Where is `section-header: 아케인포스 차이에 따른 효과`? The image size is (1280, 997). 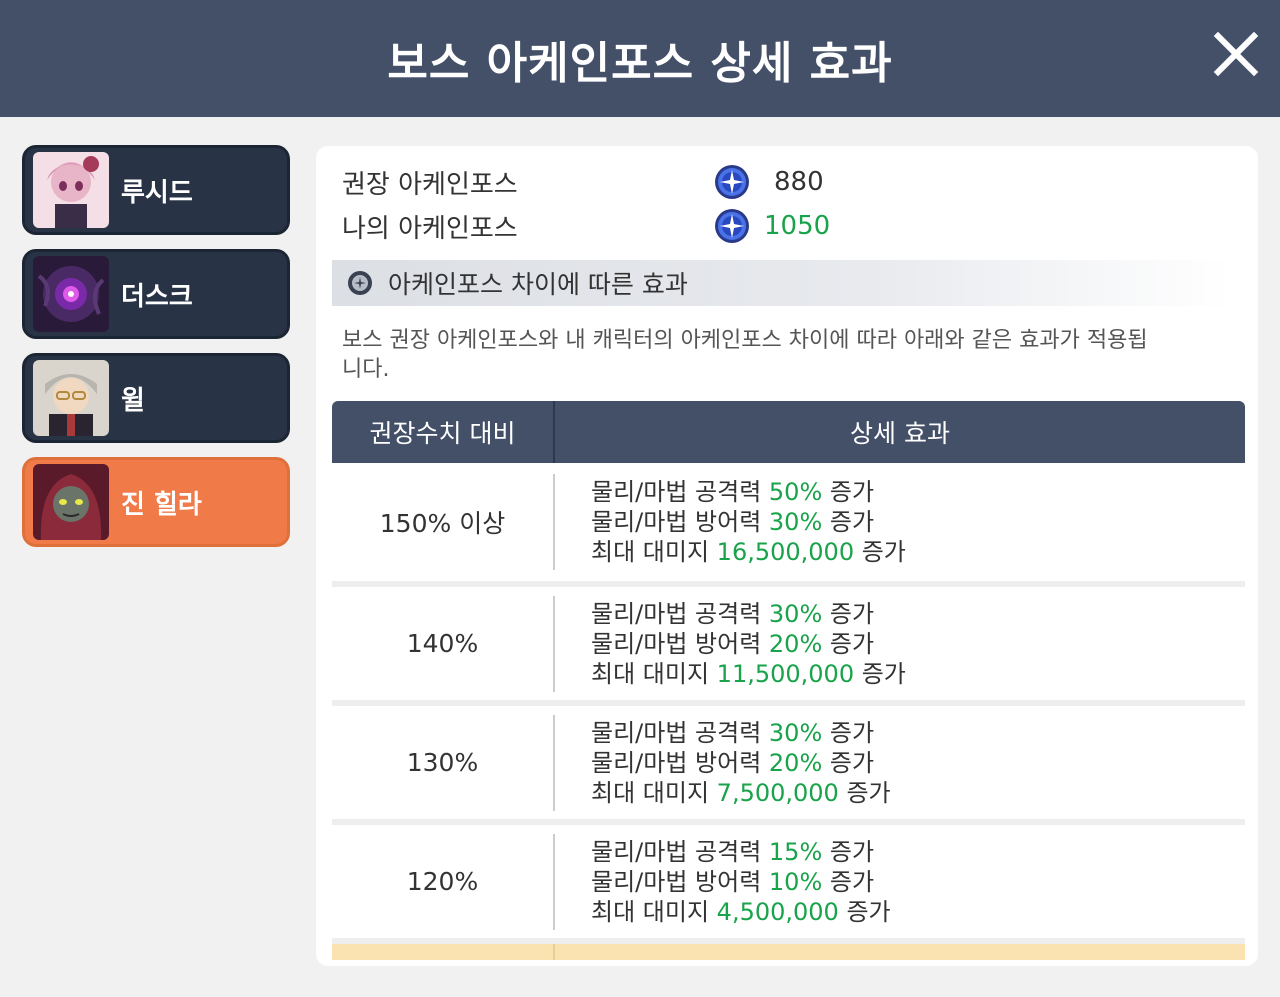
section-header: 아케인포스 차이에 따른 효과 is located at coordinates (782, 283).